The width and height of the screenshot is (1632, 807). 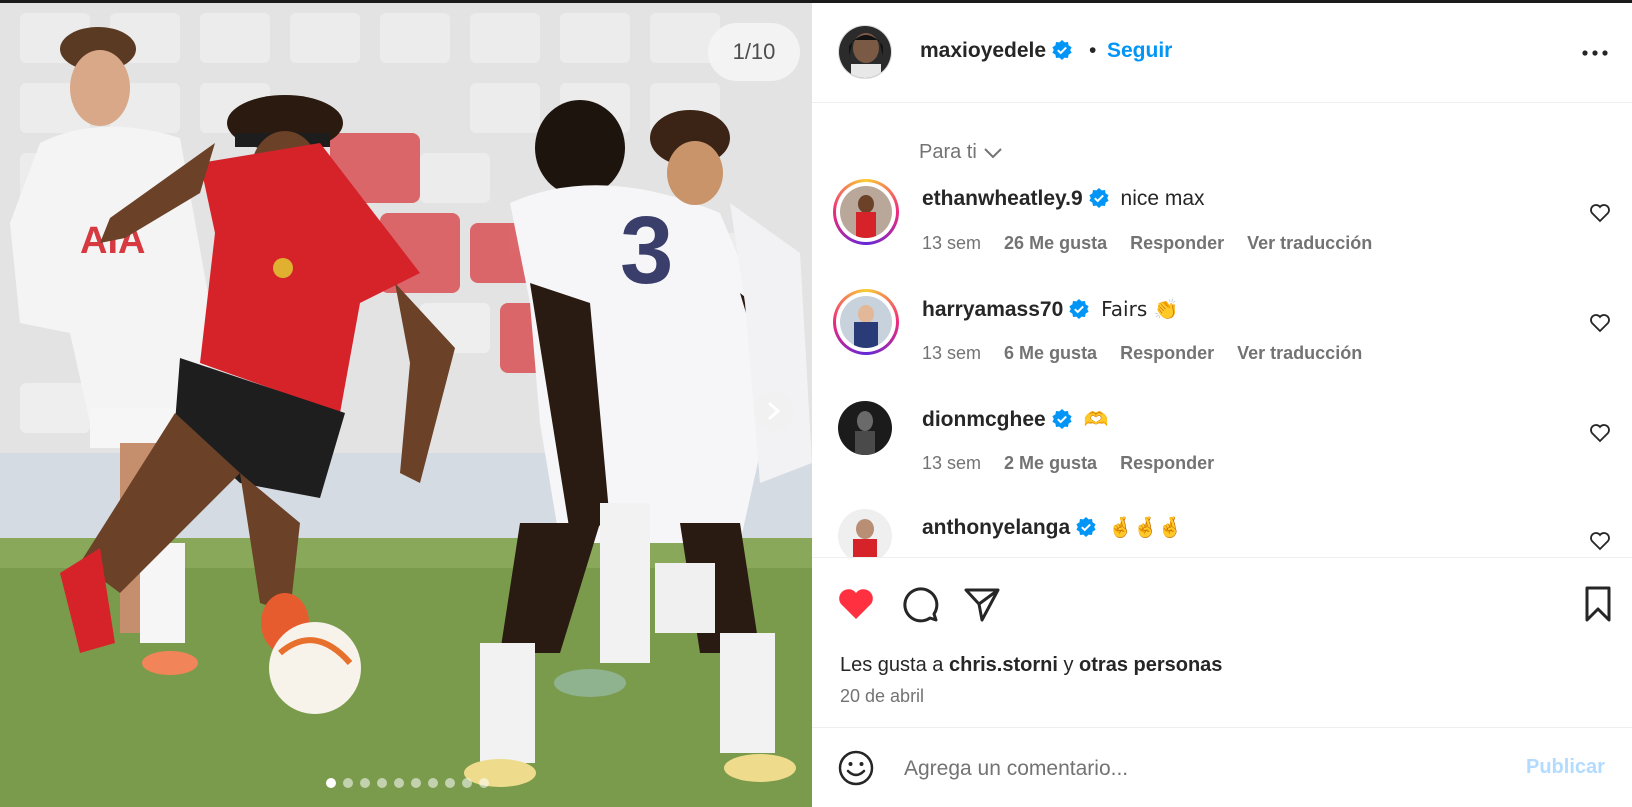 What do you see at coordinates (1150, 665) in the screenshot?
I see `liked-by-others: otras personas` at bounding box center [1150, 665].